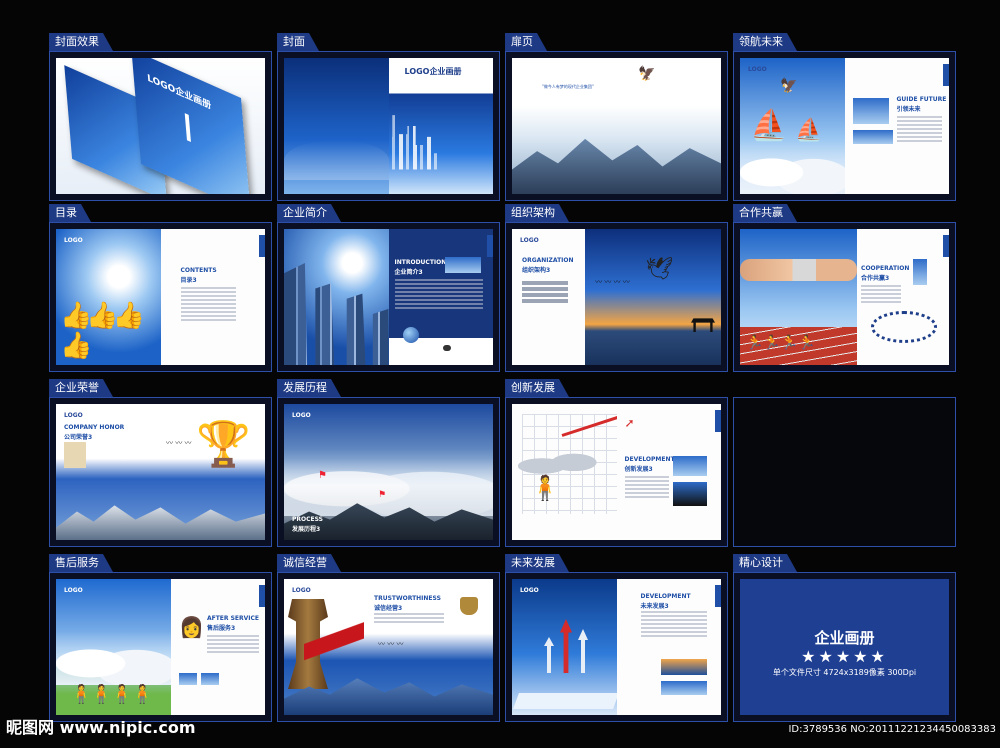 This screenshot has width=1000, height=748. What do you see at coordinates (75, 455) in the screenshot?
I see `certificate-thumb` at bounding box center [75, 455].